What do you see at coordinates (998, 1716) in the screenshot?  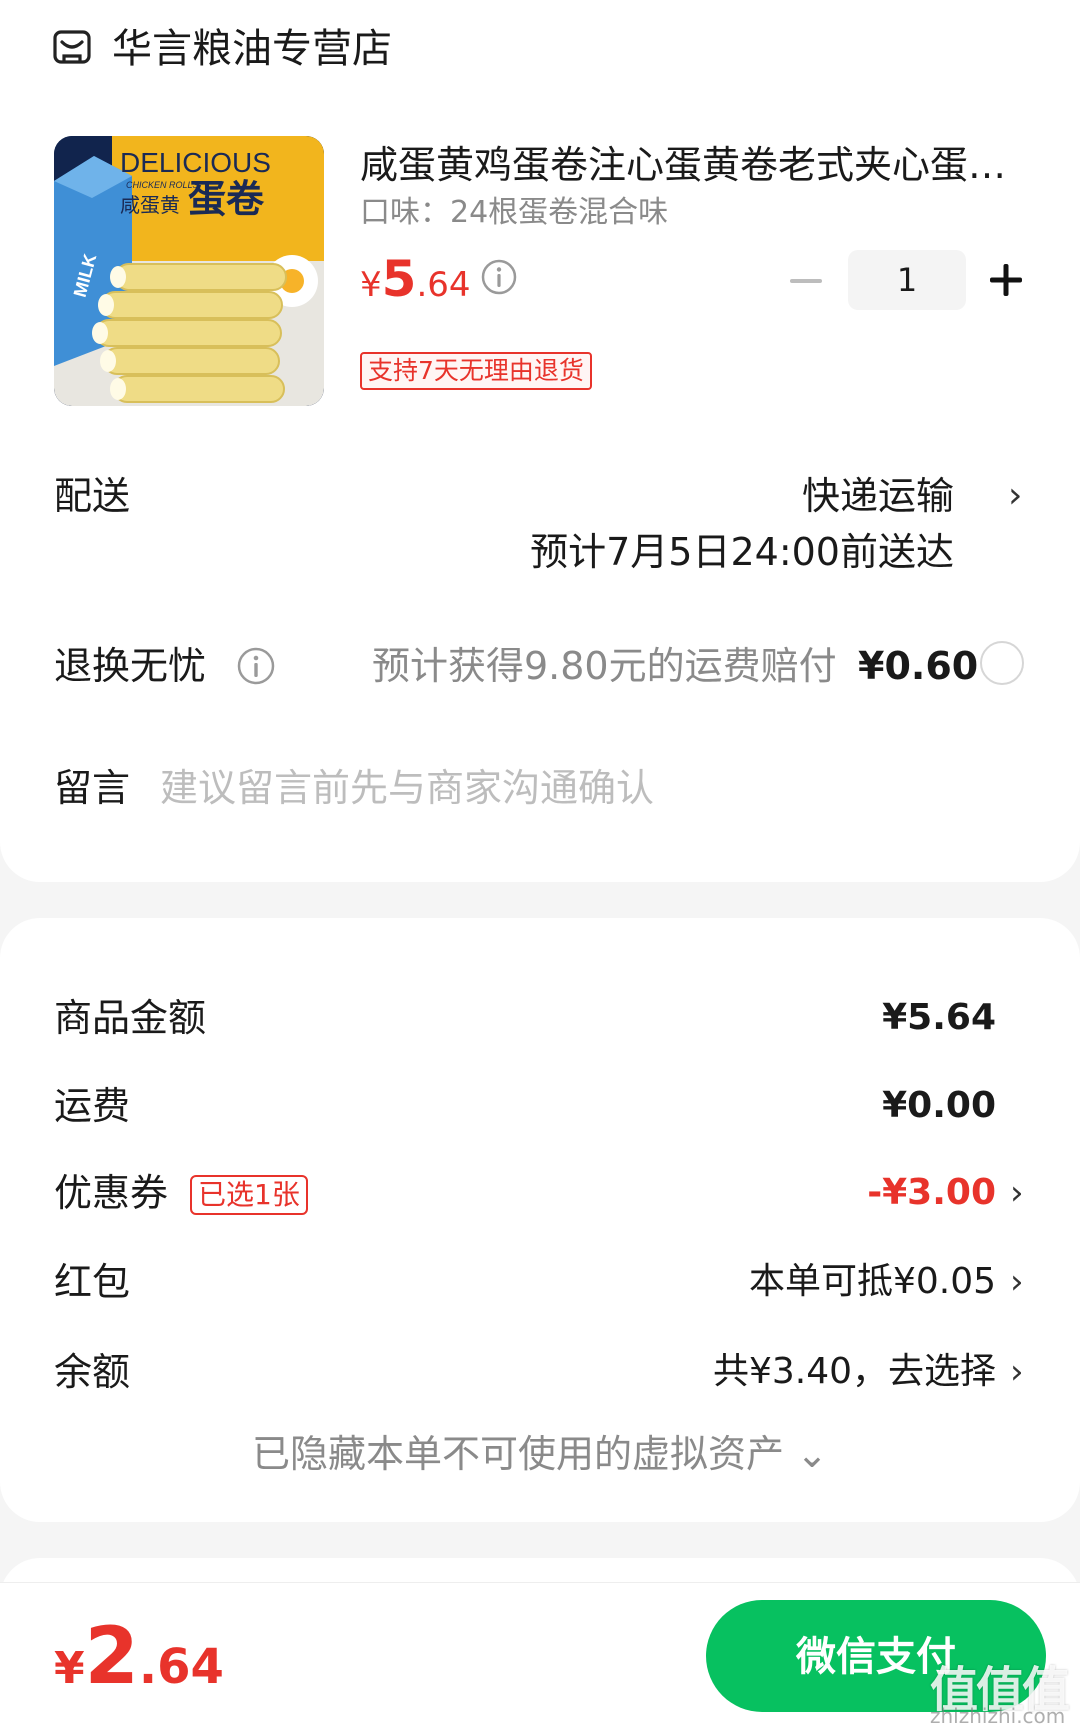 I see `watermark-url: zhizhizhi.com` at bounding box center [998, 1716].